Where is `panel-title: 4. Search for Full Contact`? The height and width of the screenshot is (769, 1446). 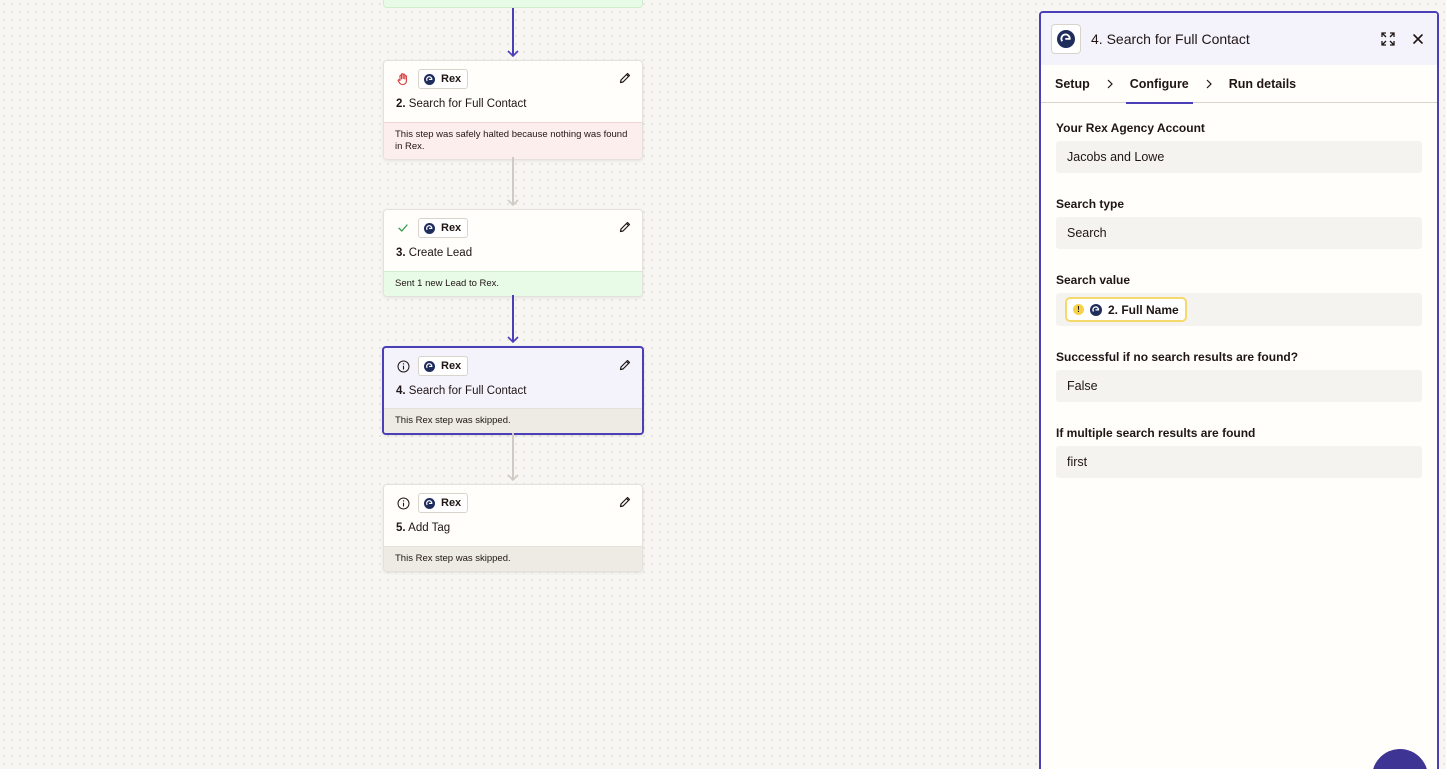 panel-title: 4. Search for Full Contact is located at coordinates (1170, 39).